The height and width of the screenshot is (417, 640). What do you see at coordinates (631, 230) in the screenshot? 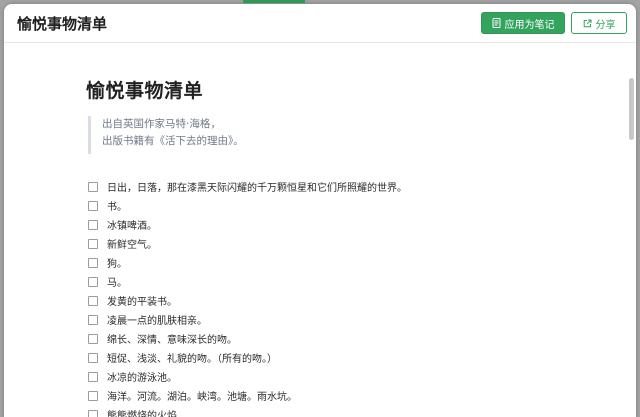
I see `vertical-scrollbar` at bounding box center [631, 230].